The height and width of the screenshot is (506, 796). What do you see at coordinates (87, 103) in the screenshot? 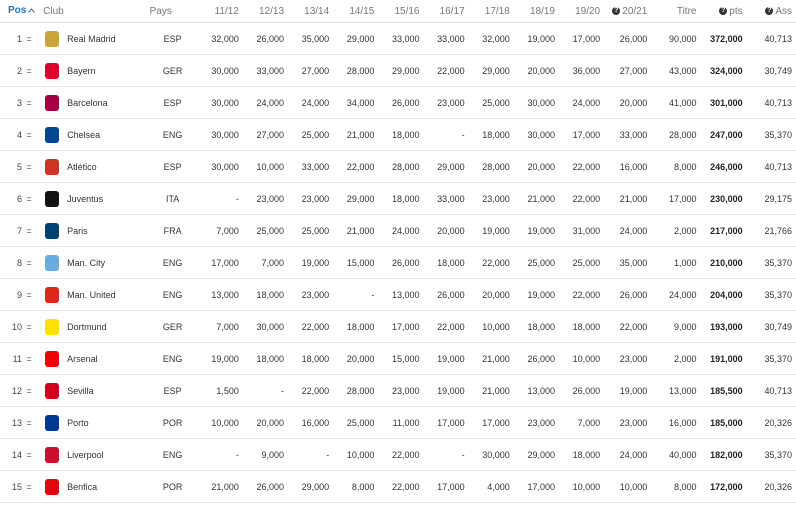
I see `club-name: Barcelona` at bounding box center [87, 103].